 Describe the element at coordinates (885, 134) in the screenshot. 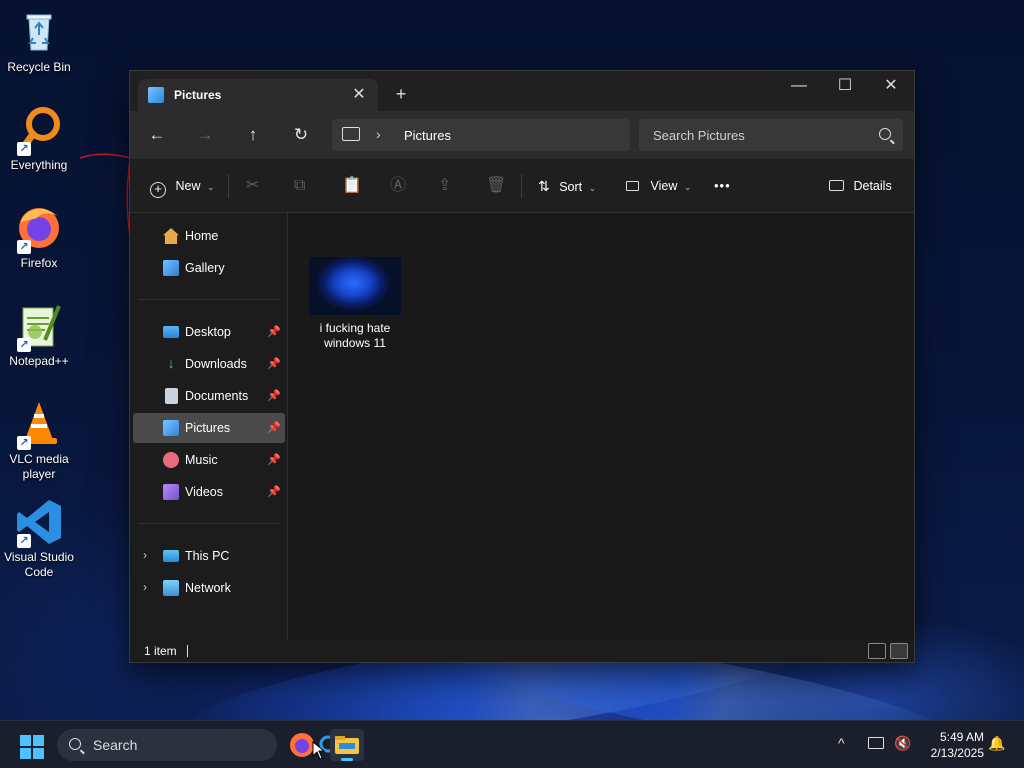

I see `search-icon` at that location.